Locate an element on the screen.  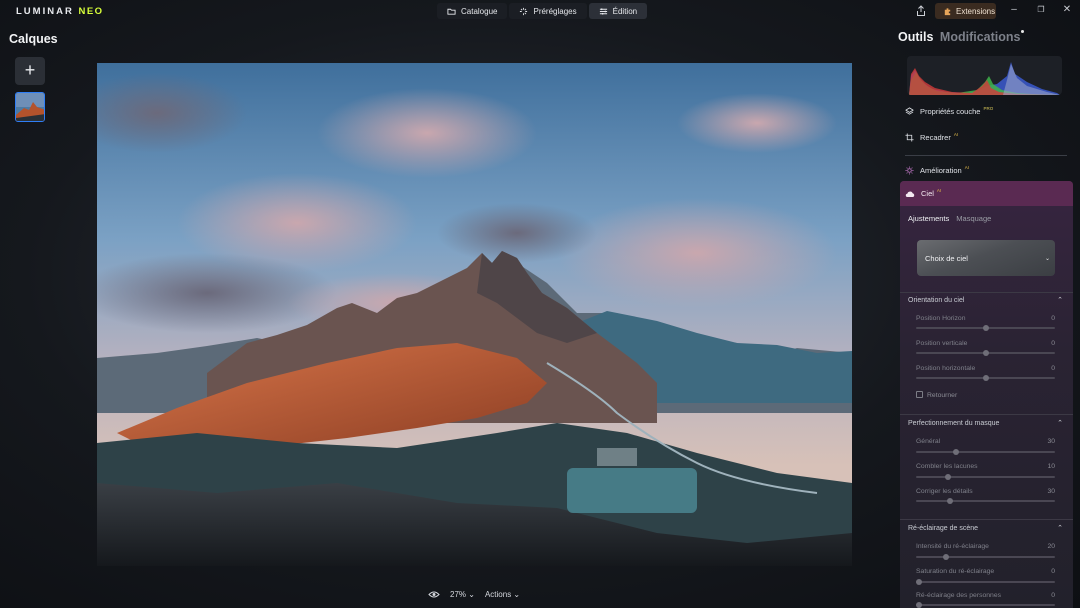
histogram is located at coordinates (984, 75).